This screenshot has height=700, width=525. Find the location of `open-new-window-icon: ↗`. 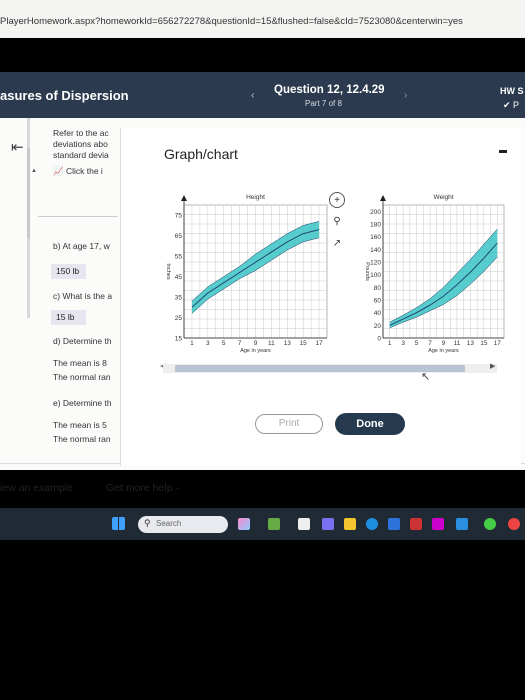

open-new-window-icon: ↗ is located at coordinates (337, 244).